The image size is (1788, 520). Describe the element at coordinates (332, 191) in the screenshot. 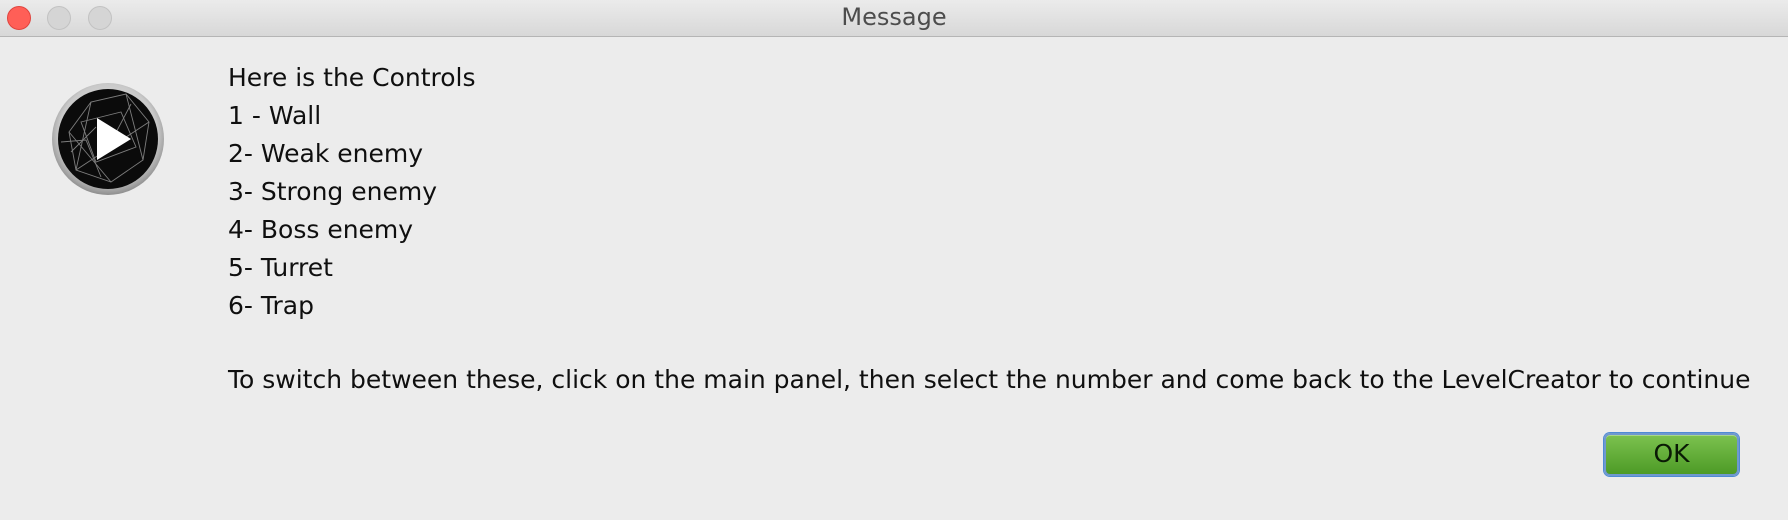

I see `control-item: 3- Strong enemy` at that location.